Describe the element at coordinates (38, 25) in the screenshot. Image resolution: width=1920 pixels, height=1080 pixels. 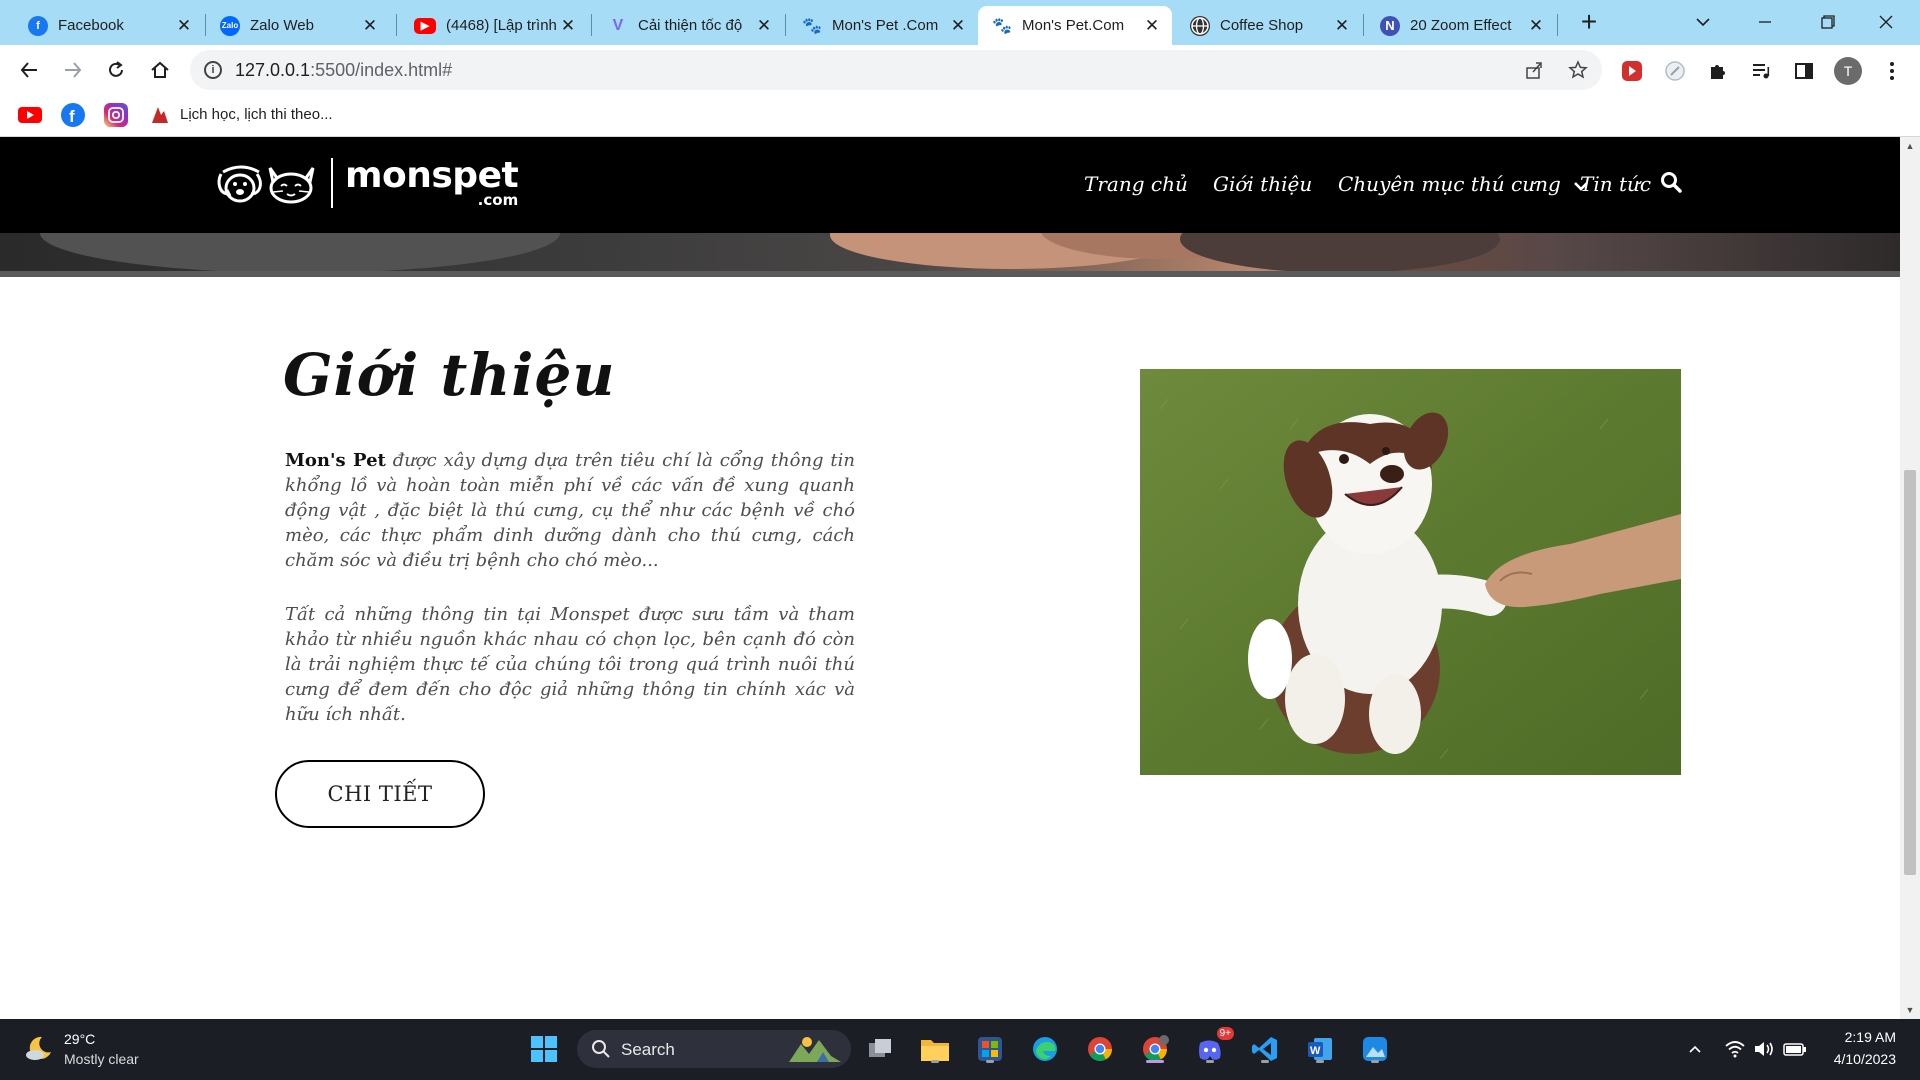
I see `facebook-icon: f` at that location.